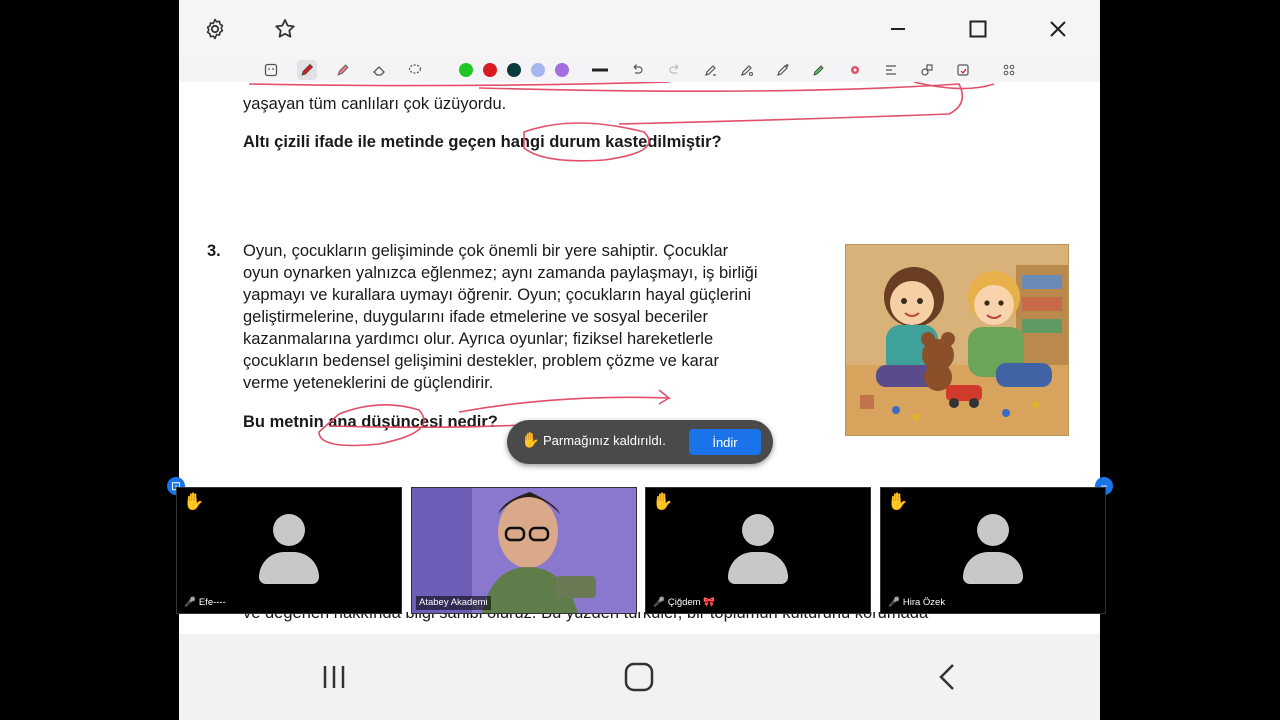 The width and height of the screenshot is (1280, 720). Describe the element at coordinates (379, 70) in the screenshot. I see `eraser-icon` at that location.